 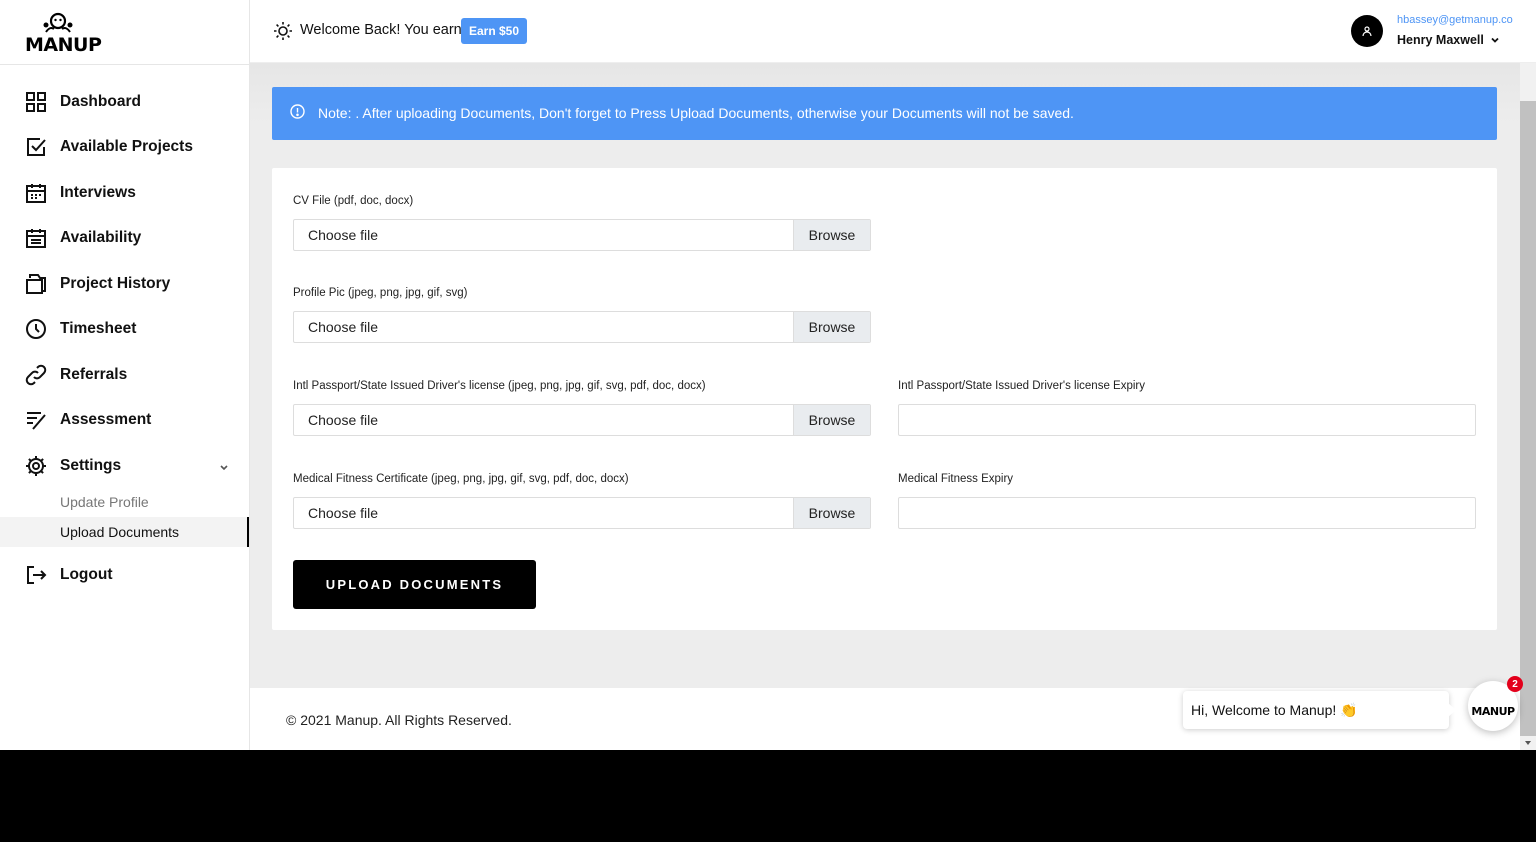 I want to click on sidebar-item-dashboard: Dashboard, so click(x=124, y=102).